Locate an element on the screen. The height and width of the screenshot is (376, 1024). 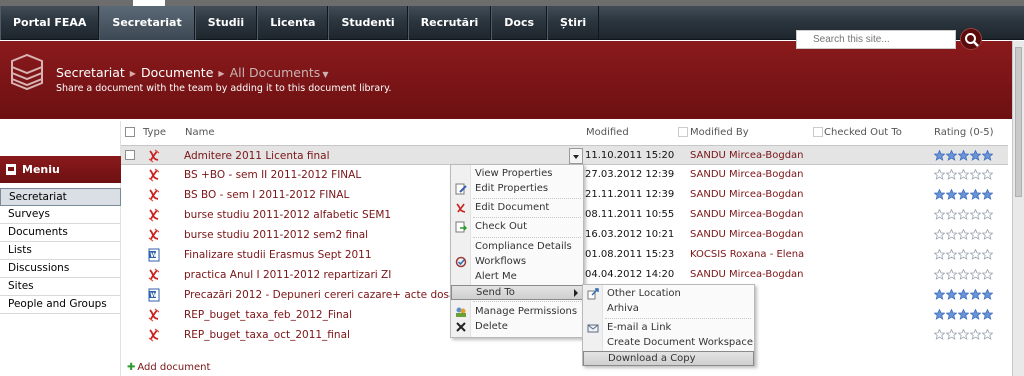
tab-secretariat: Secretariat is located at coordinates (147, 23).